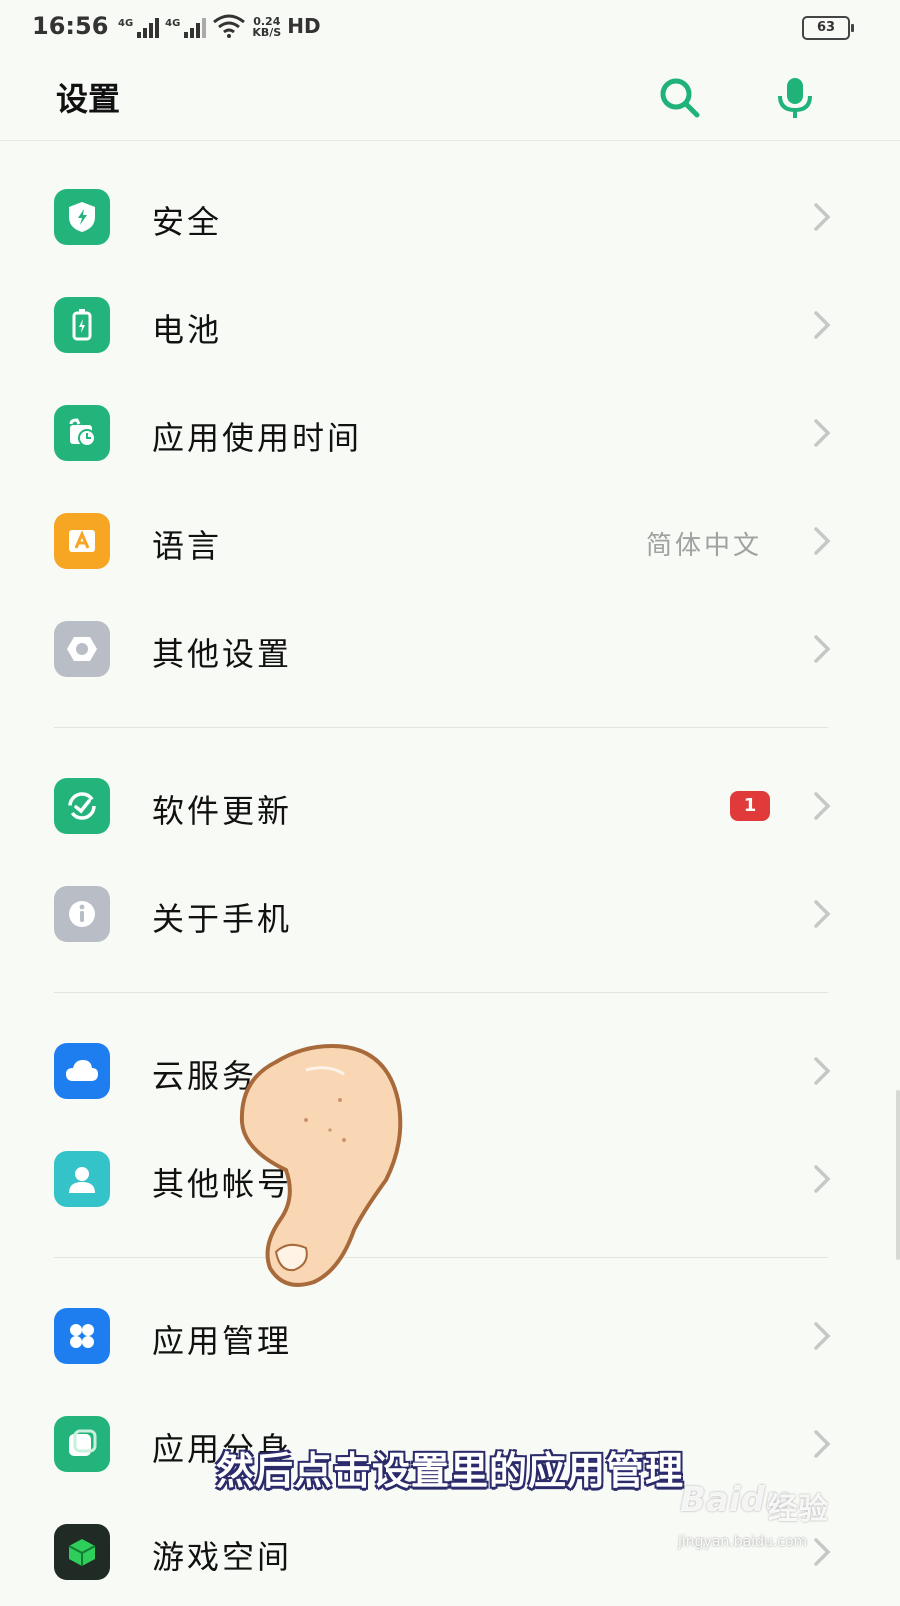  What do you see at coordinates (82, 1552) in the screenshot?
I see `game-cube-icon` at bounding box center [82, 1552].